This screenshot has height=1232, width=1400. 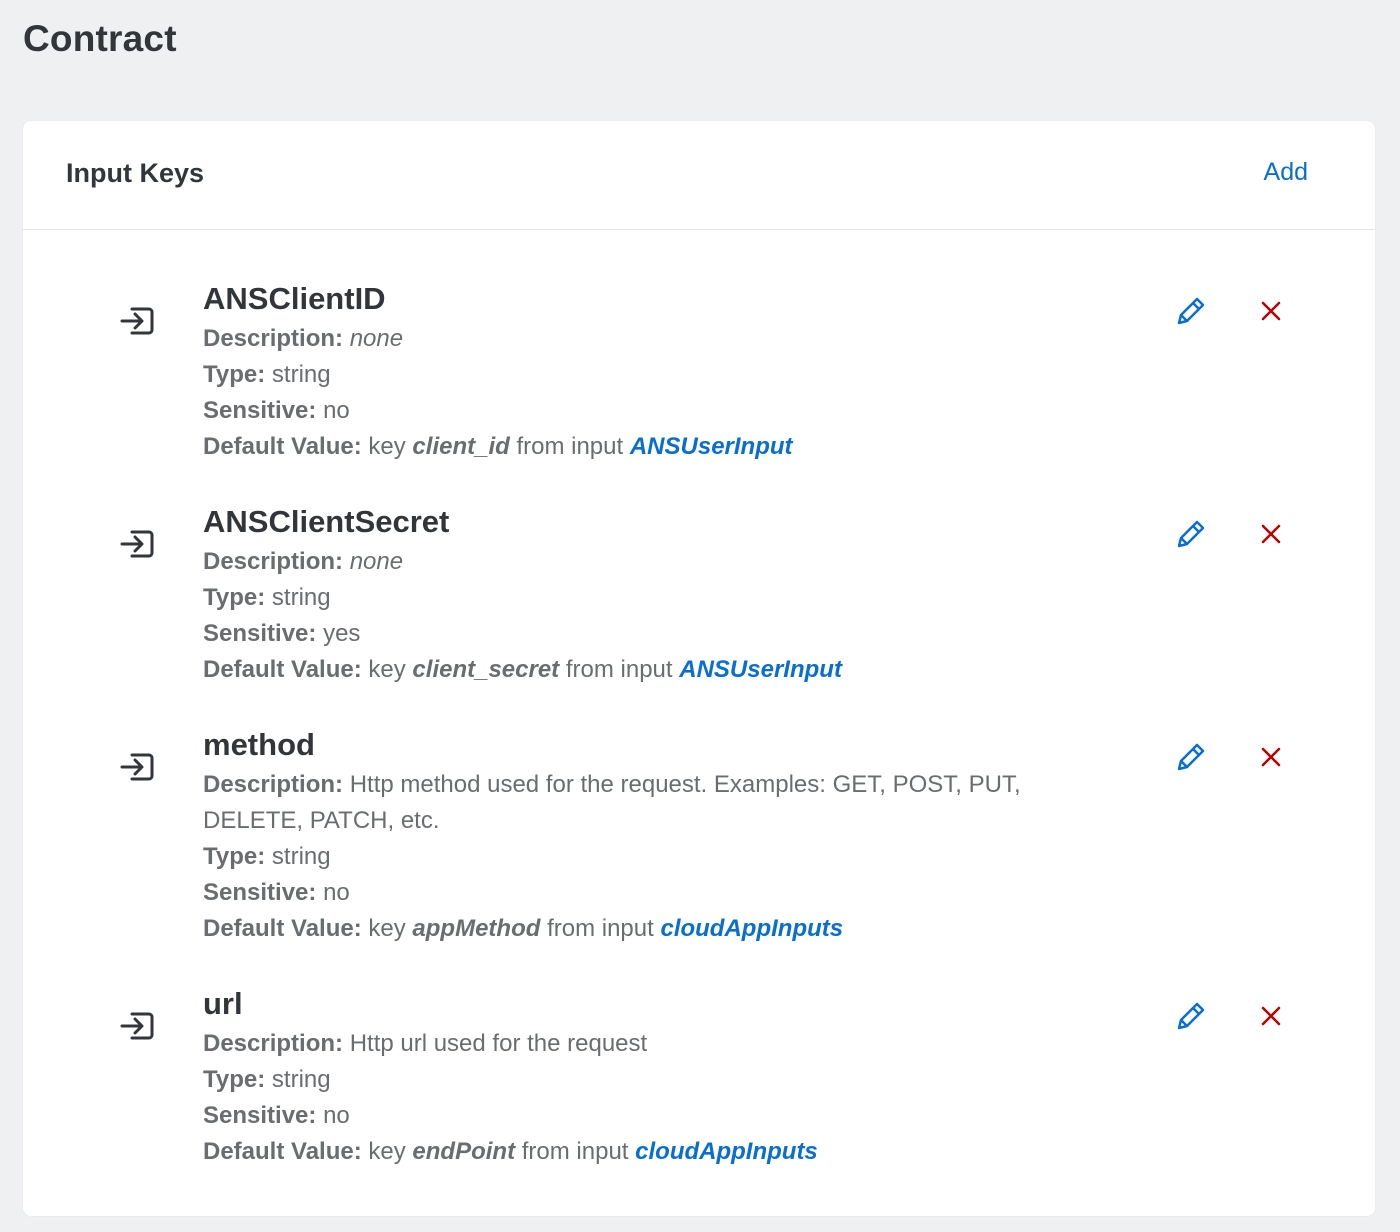 I want to click on default-key: endPoint, so click(x=464, y=1151).